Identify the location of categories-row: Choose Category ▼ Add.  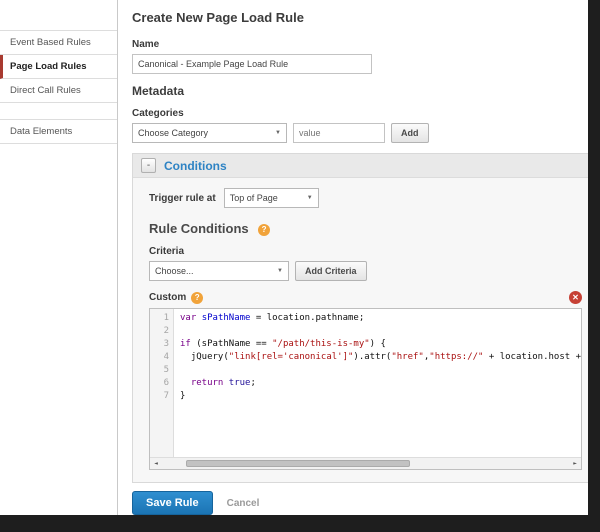
(360, 133).